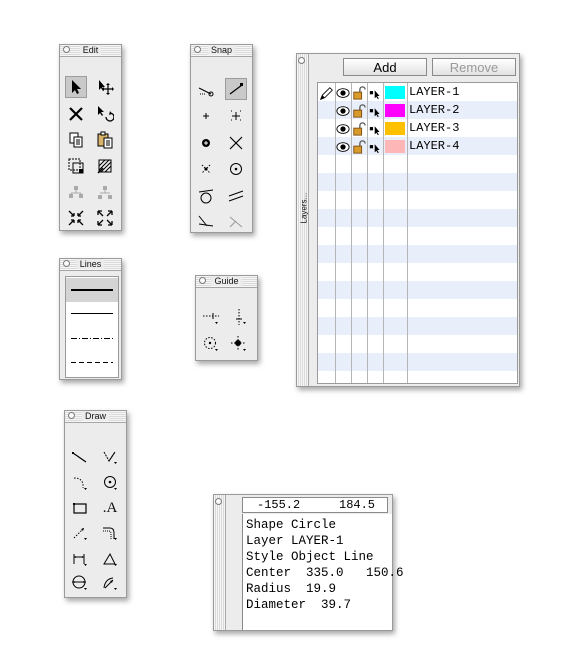  Describe the element at coordinates (206, 221) in the screenshot. I see `snap-angle-tool` at that location.